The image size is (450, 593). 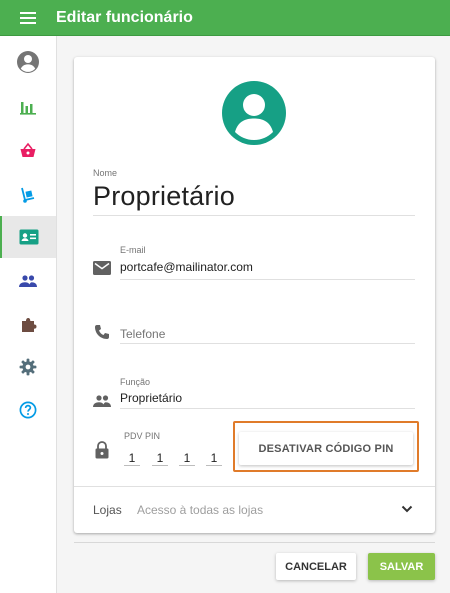 I want to click on help-icon, so click(x=28, y=410).